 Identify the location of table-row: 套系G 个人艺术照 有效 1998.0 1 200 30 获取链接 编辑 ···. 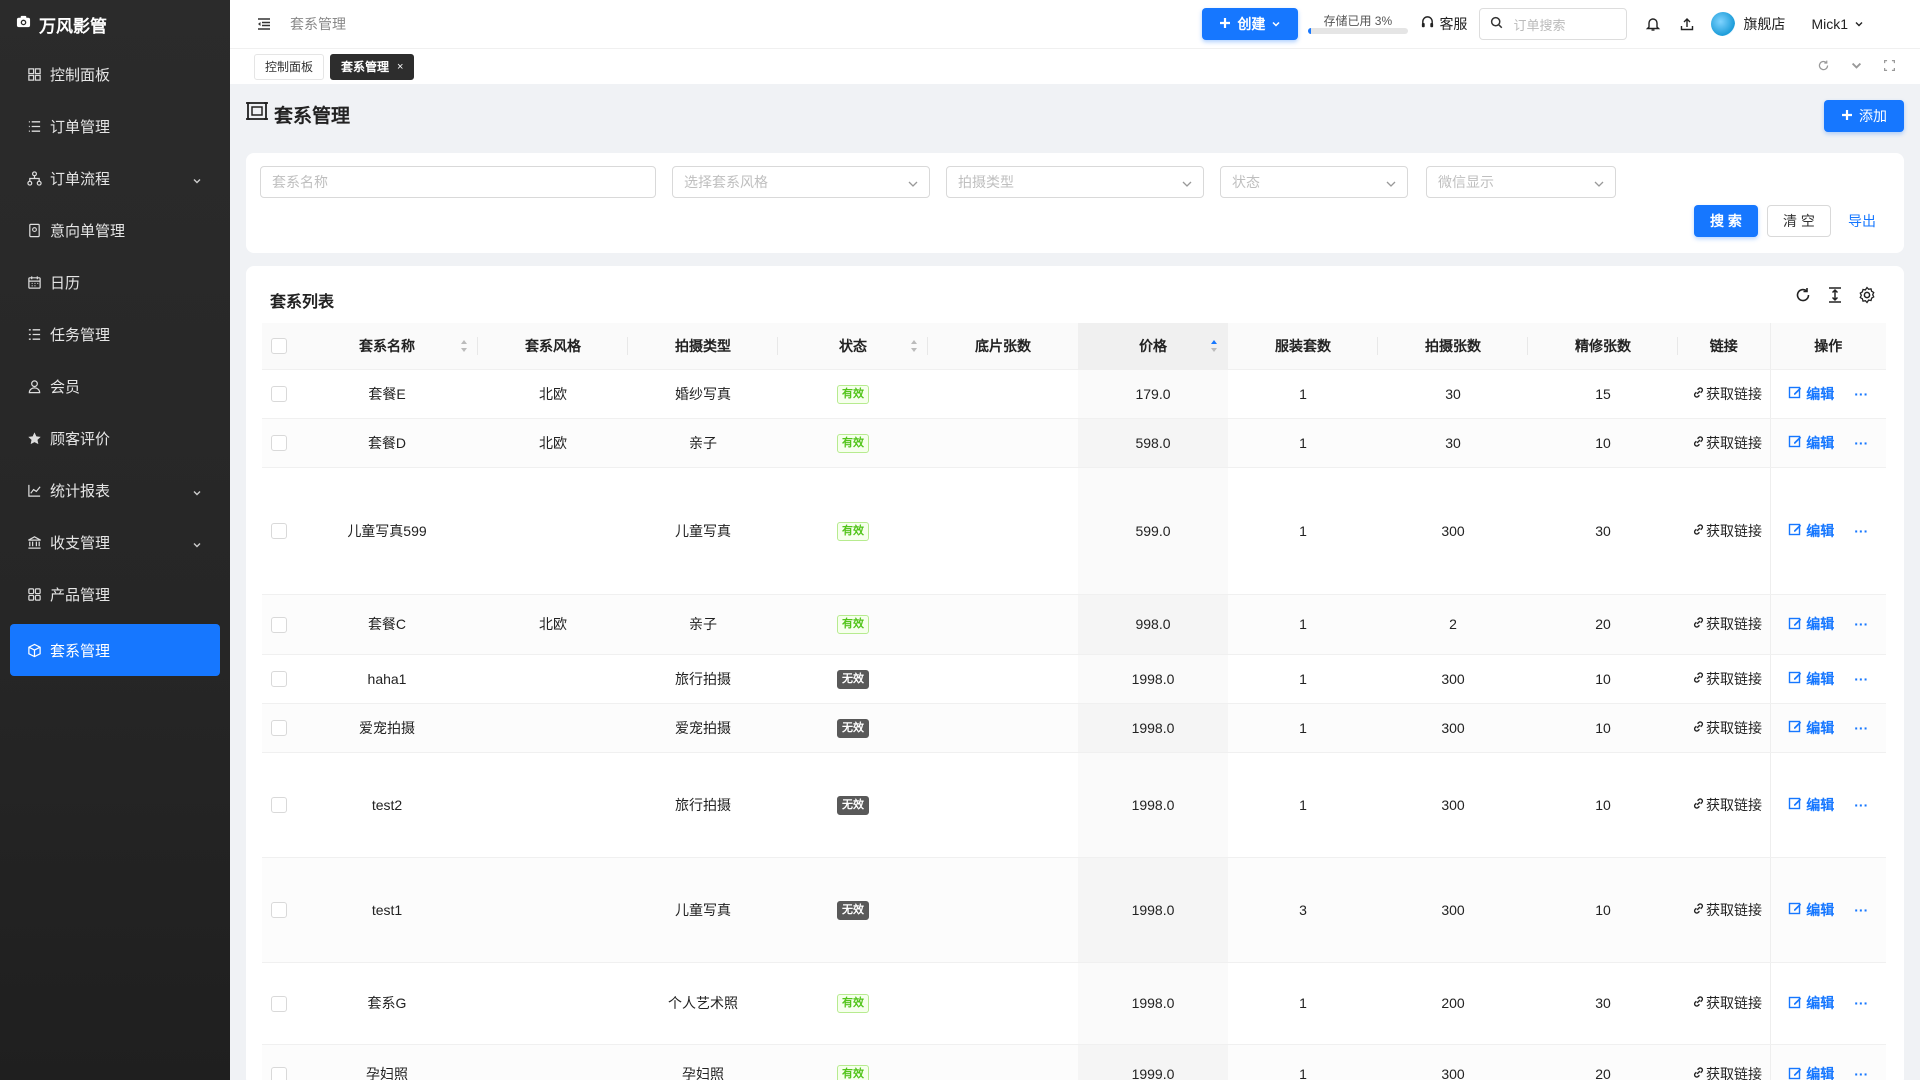
(1074, 1003).